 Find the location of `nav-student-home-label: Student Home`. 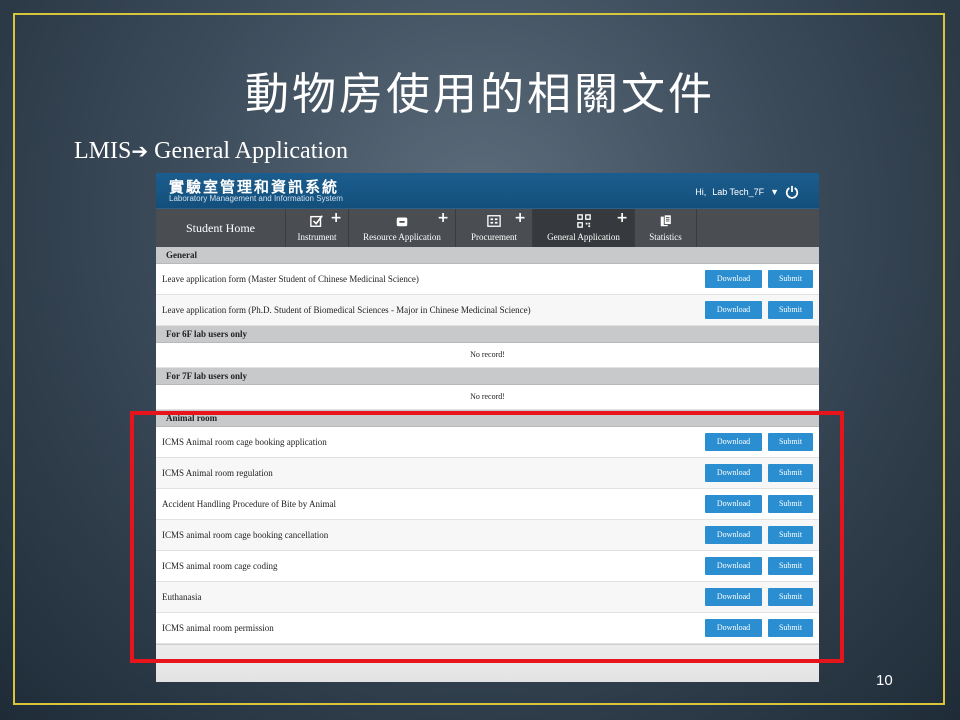

nav-student-home-label: Student Home is located at coordinates (220, 227).